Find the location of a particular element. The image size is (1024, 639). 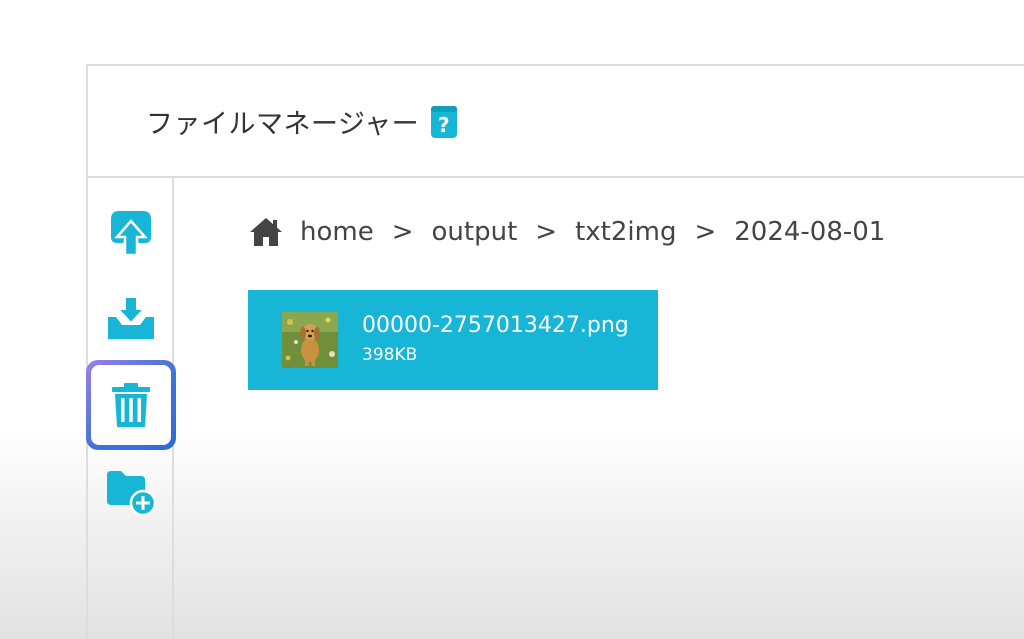

trash-icon is located at coordinates (131, 405).